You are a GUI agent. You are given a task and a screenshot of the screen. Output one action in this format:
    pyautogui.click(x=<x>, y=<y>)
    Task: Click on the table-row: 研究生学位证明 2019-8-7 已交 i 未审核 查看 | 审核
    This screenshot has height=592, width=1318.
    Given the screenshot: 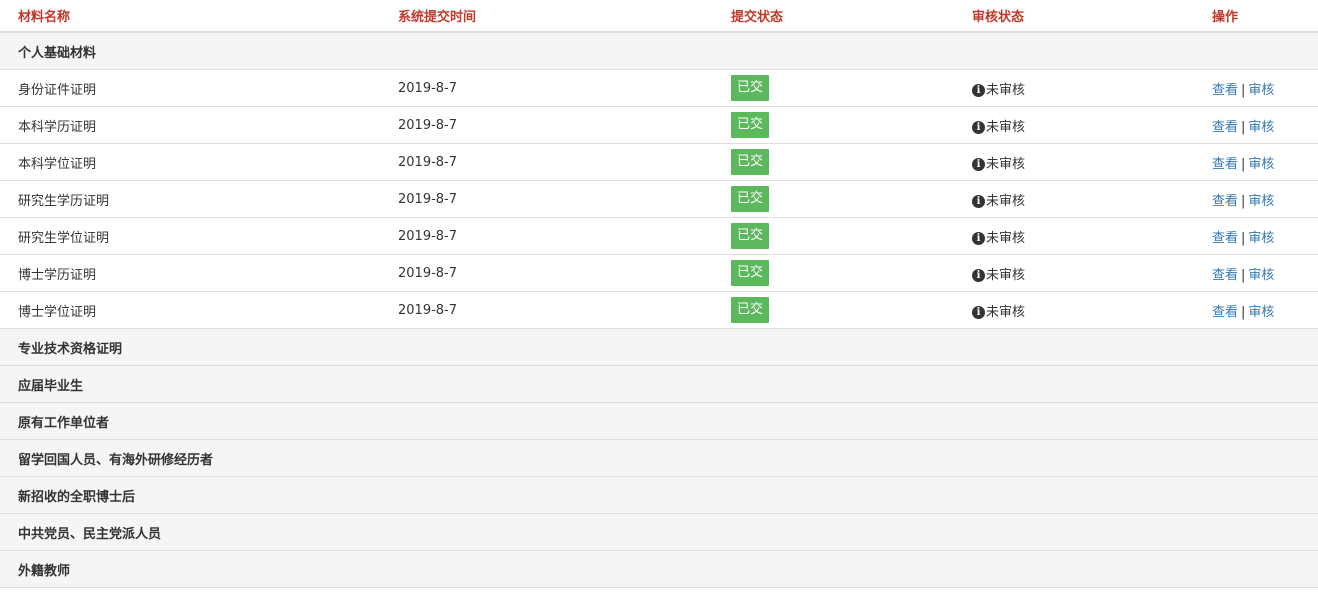 What is the action you would take?
    pyautogui.click(x=659, y=236)
    